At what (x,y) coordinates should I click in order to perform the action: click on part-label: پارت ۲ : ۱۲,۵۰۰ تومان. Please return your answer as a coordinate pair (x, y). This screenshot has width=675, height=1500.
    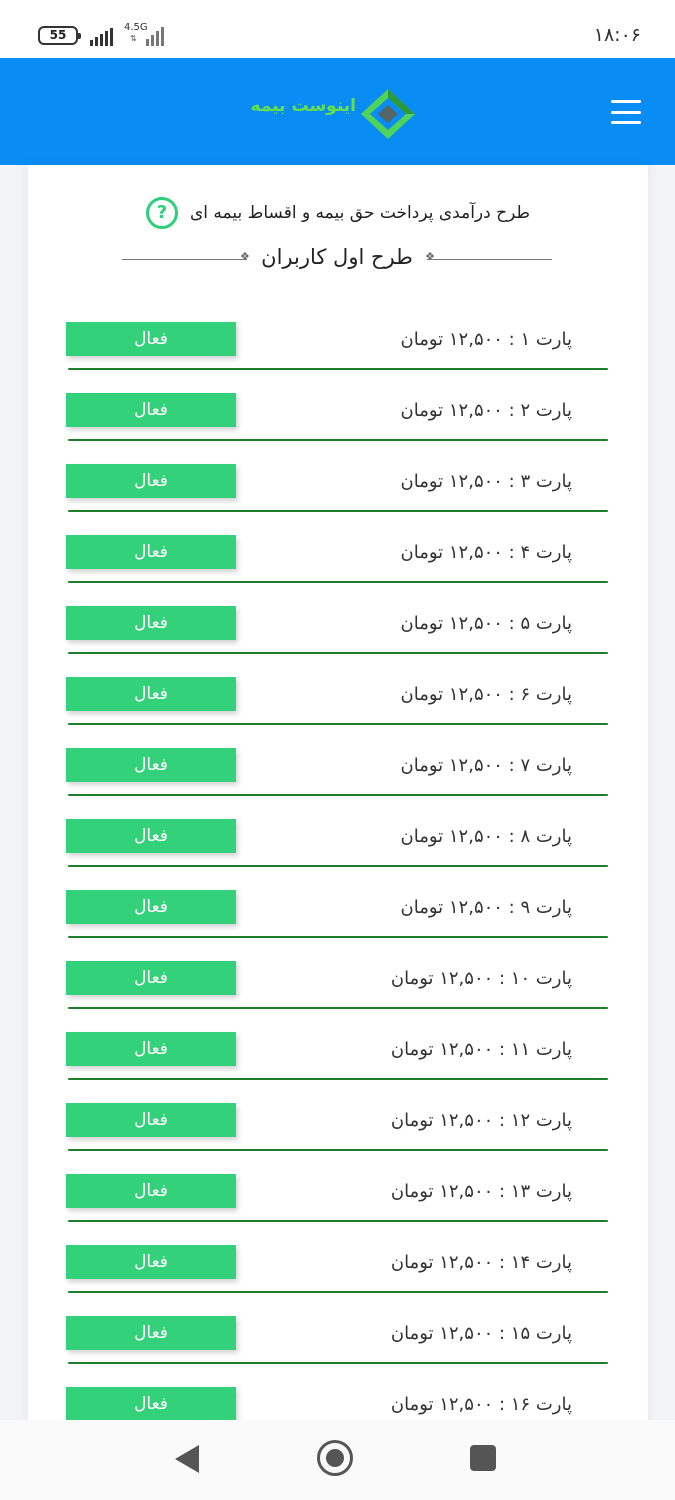
    Looking at the image, I should click on (486, 410).